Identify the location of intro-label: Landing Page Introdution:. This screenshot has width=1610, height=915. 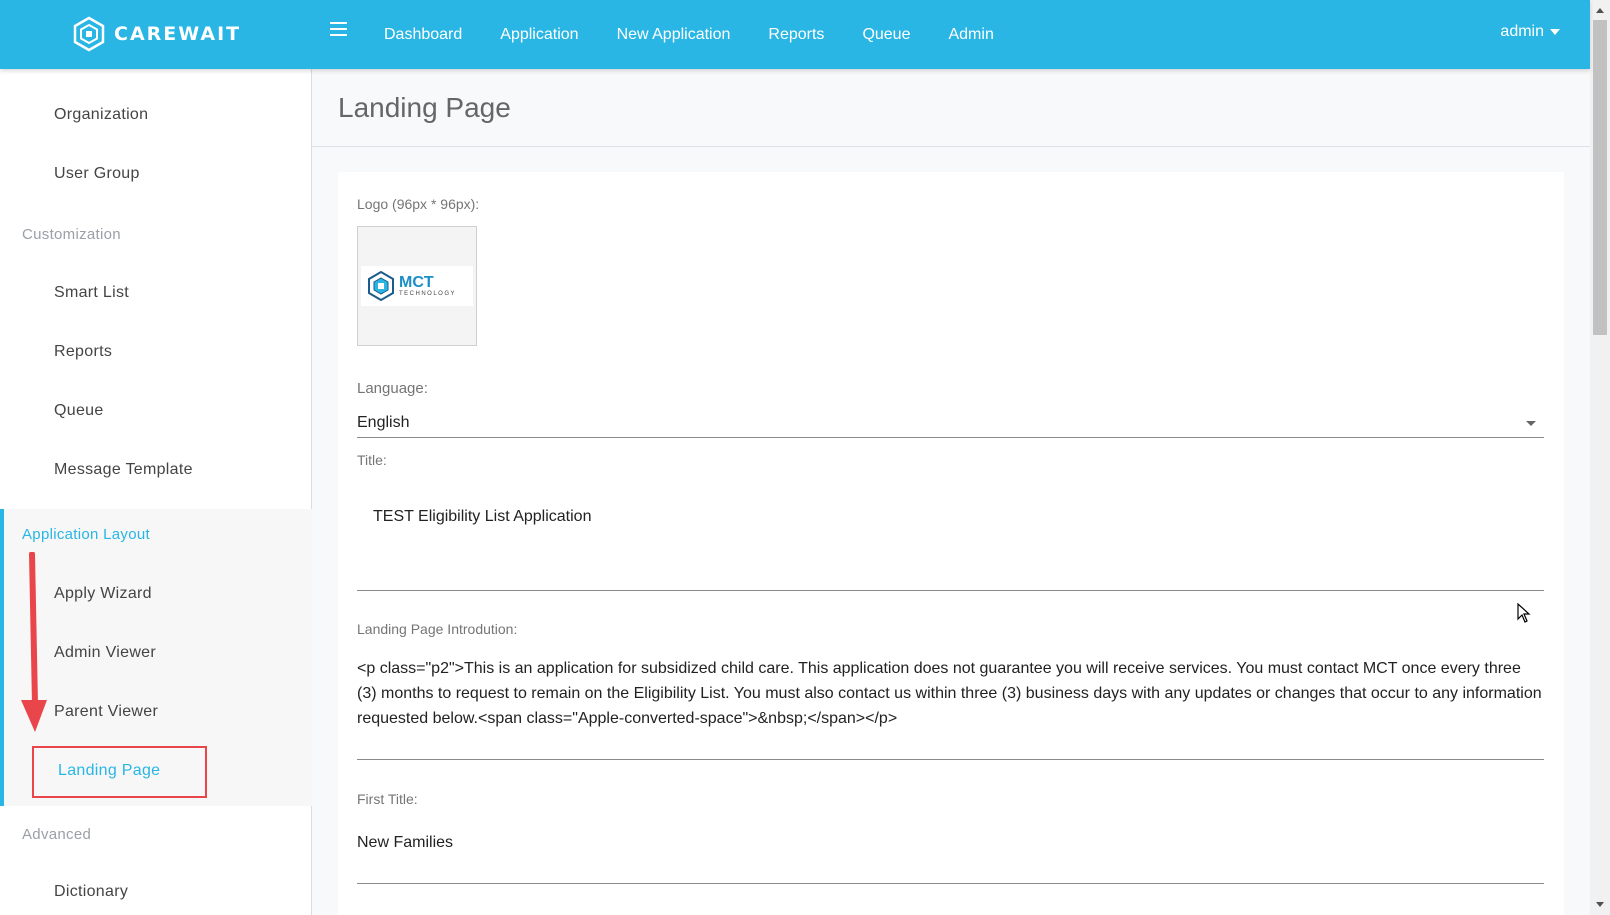
(437, 629).